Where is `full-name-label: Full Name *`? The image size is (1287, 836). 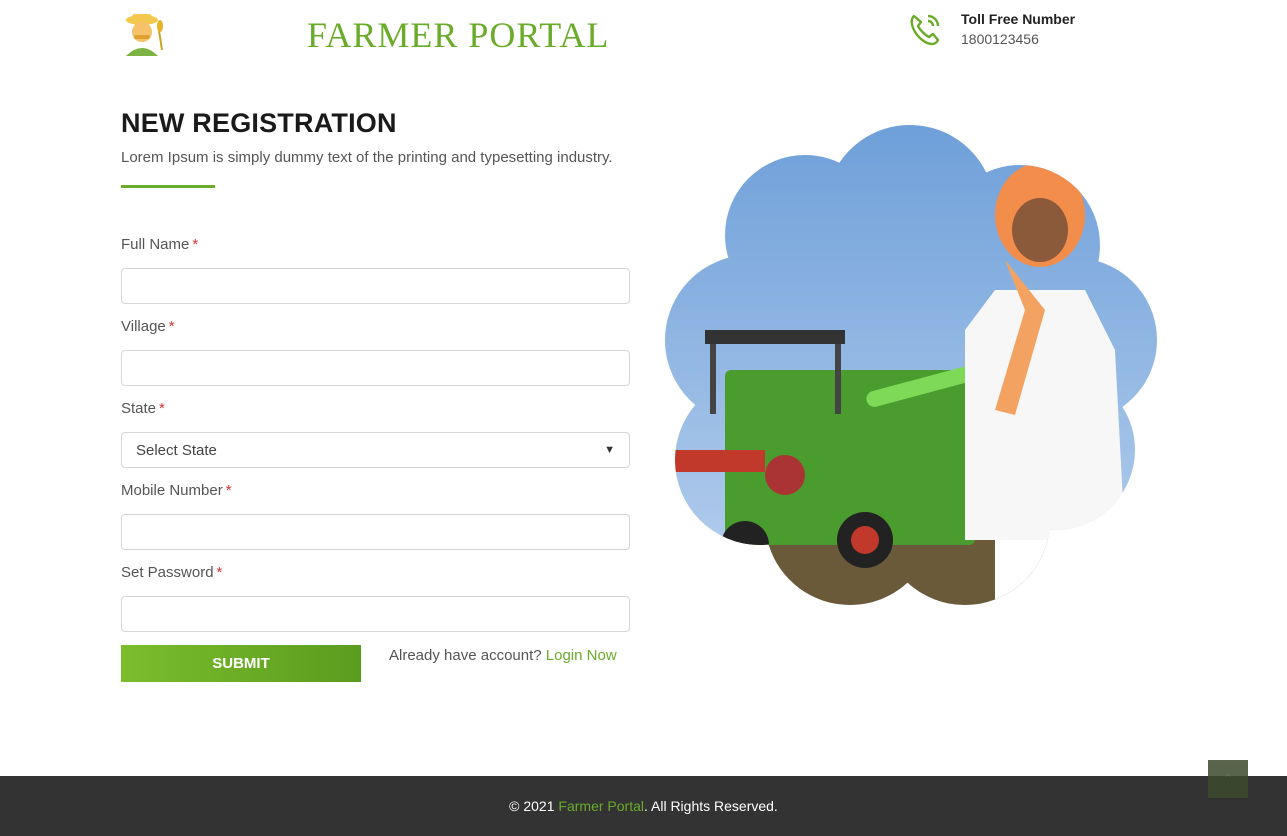
full-name-label: Full Name * is located at coordinates (160, 244).